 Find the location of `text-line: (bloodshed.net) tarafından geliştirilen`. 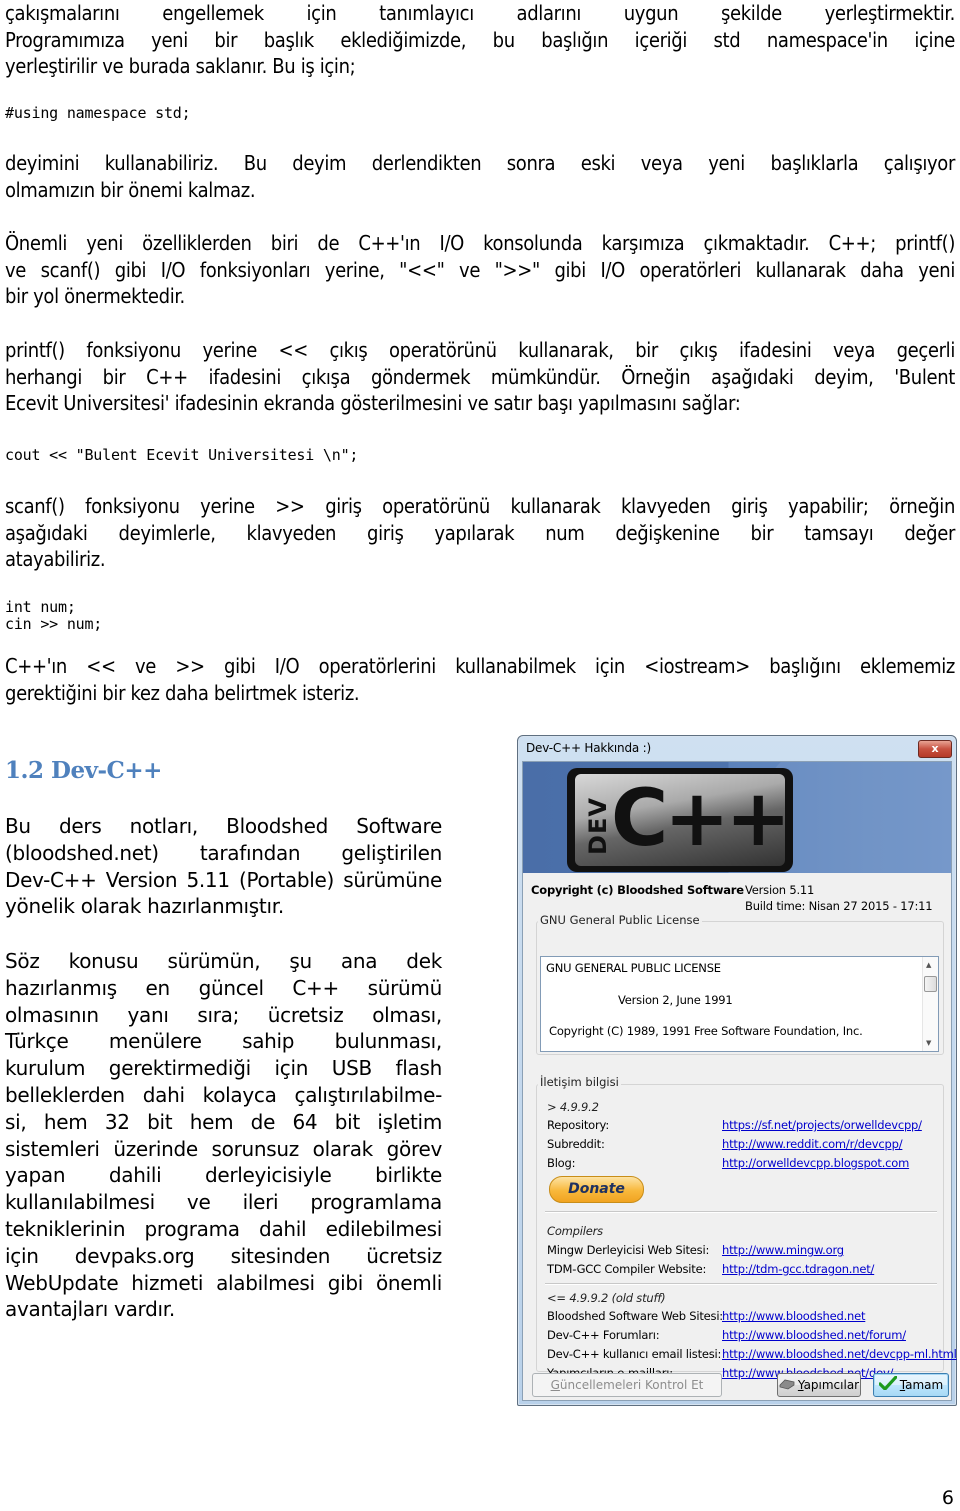

text-line: (bloodshed.net) tarafından geliştirilen is located at coordinates (223, 852).